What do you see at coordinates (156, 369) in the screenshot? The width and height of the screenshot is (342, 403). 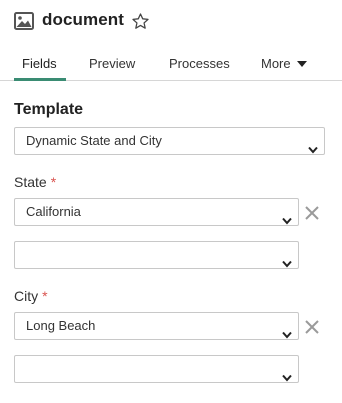 I see `city-secondary-select` at bounding box center [156, 369].